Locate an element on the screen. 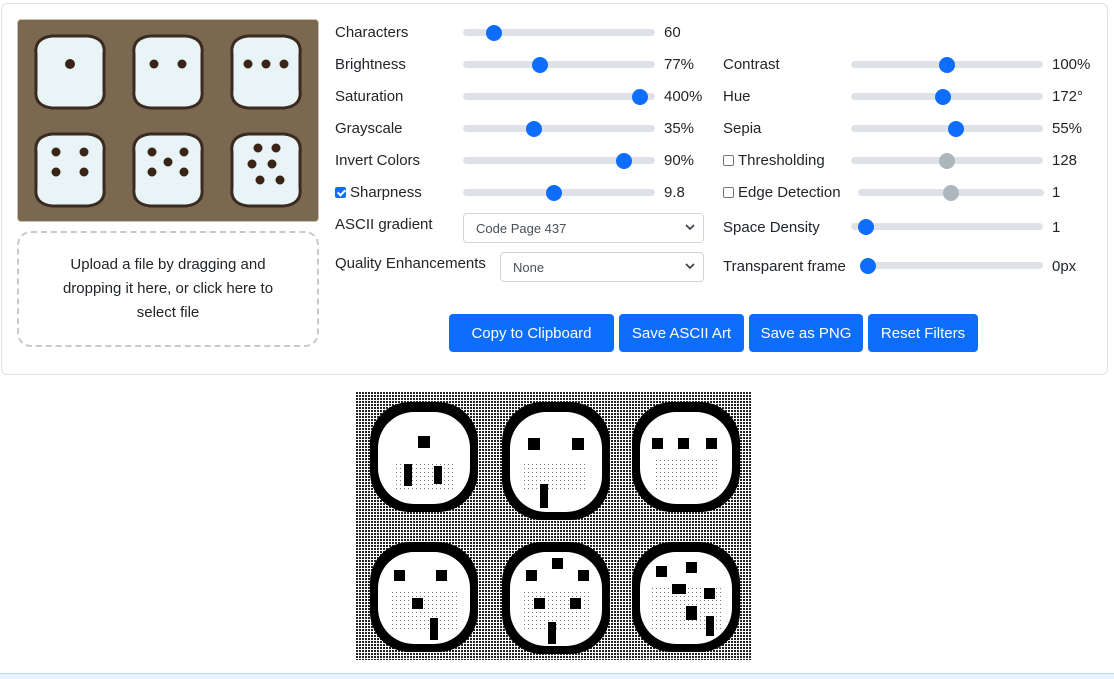 The height and width of the screenshot is (679, 1114). space-density-label: Space Density is located at coordinates (771, 227).